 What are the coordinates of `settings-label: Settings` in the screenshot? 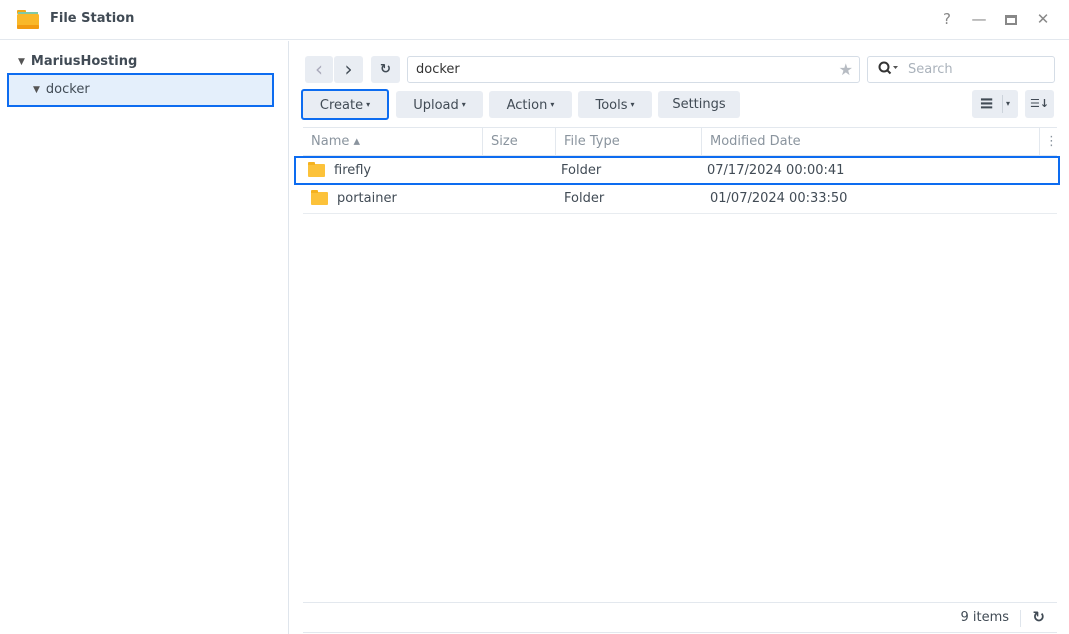 It's located at (699, 104).